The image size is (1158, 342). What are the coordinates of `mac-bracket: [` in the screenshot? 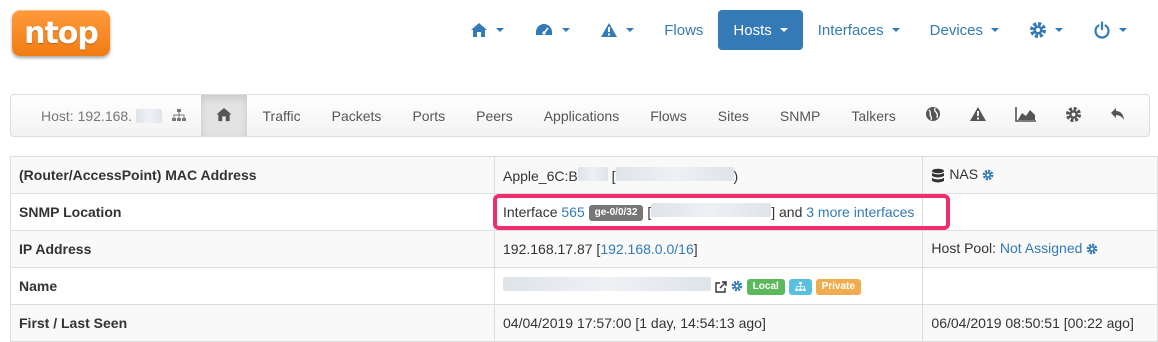 It's located at (613, 175).